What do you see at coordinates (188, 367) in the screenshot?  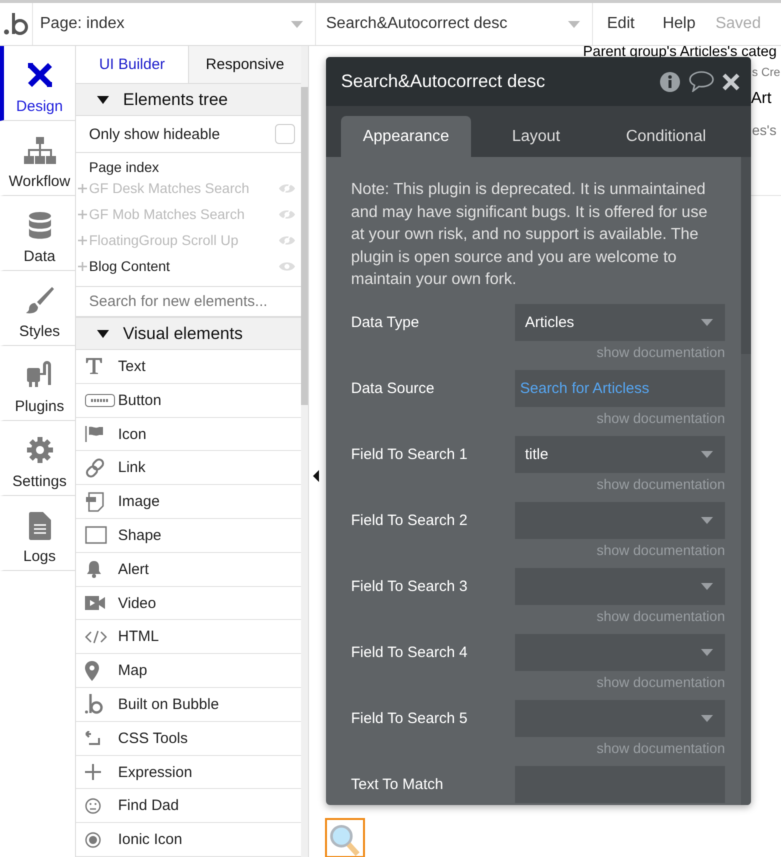 I see `element-item: Text` at bounding box center [188, 367].